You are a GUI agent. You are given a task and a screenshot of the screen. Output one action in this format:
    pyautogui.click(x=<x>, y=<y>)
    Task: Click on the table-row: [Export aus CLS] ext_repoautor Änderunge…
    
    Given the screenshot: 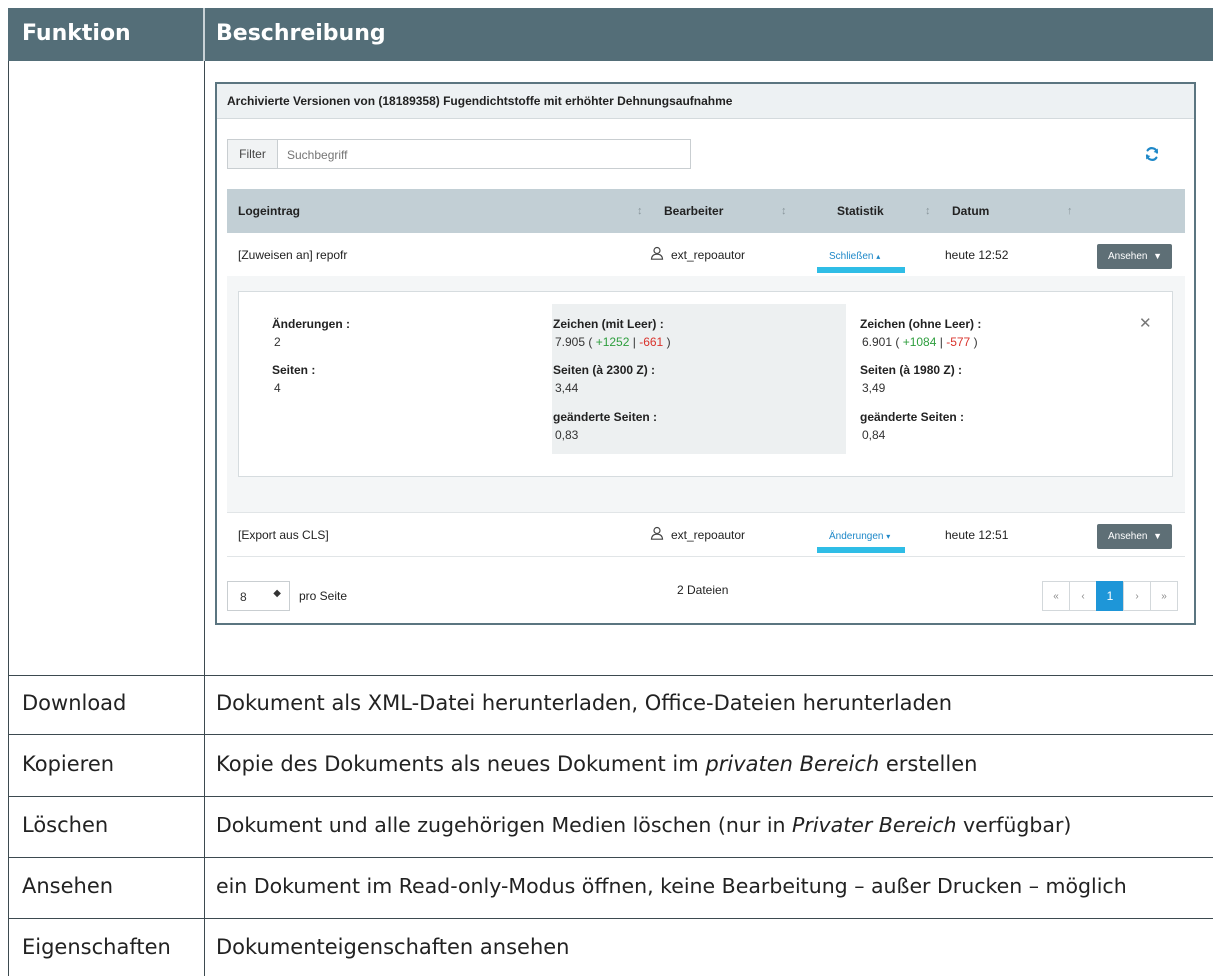 What is the action you would take?
    pyautogui.click(x=706, y=534)
    